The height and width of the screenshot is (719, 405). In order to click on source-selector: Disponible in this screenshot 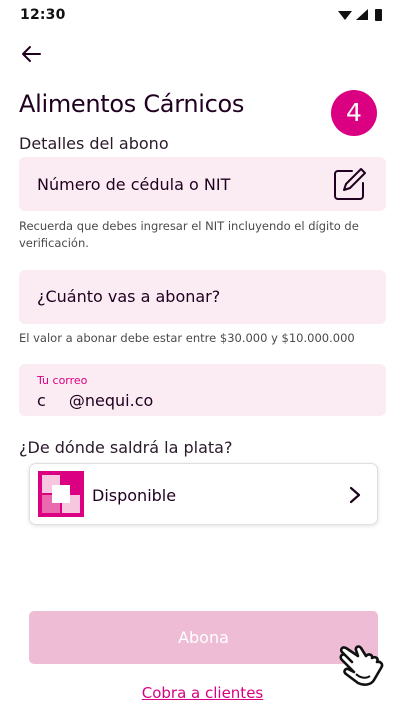, I will do `click(203, 494)`.